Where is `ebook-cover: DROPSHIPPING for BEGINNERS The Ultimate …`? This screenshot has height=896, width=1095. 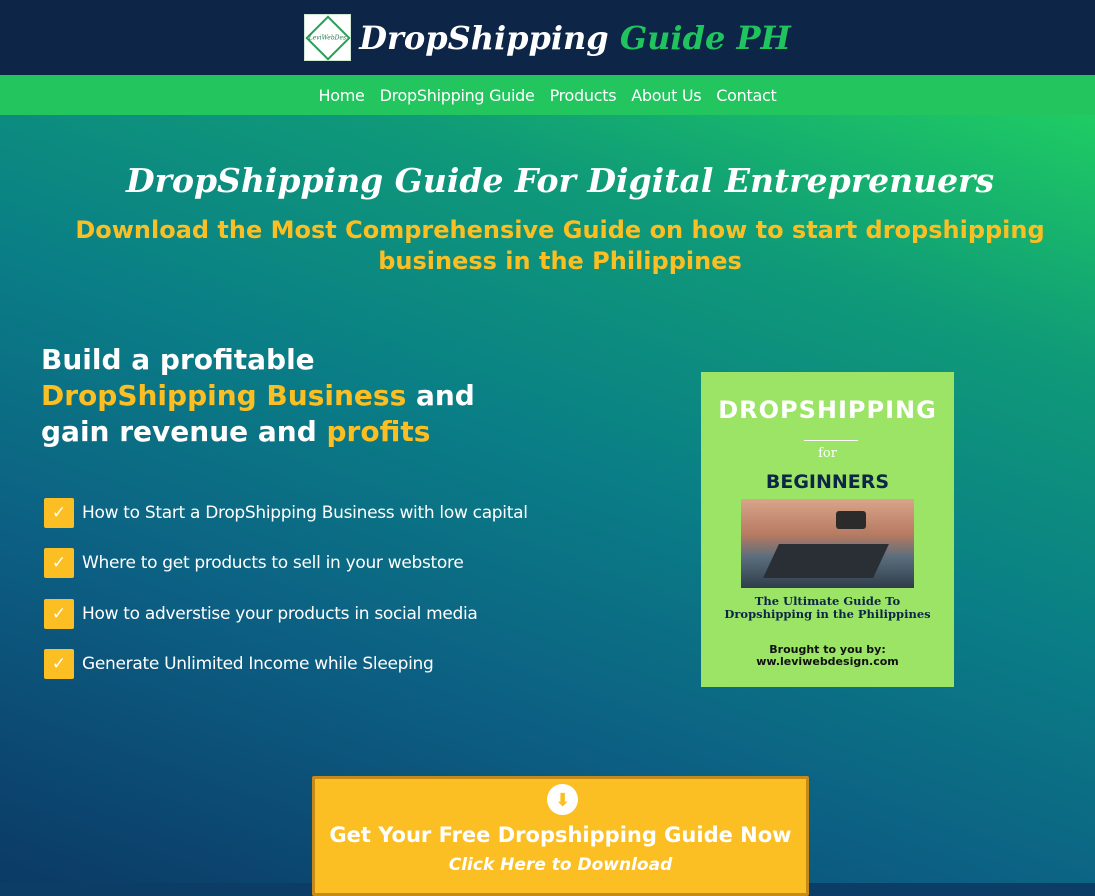
ebook-cover: DROPSHIPPING for BEGINNERS The Ultimate … is located at coordinates (827, 529).